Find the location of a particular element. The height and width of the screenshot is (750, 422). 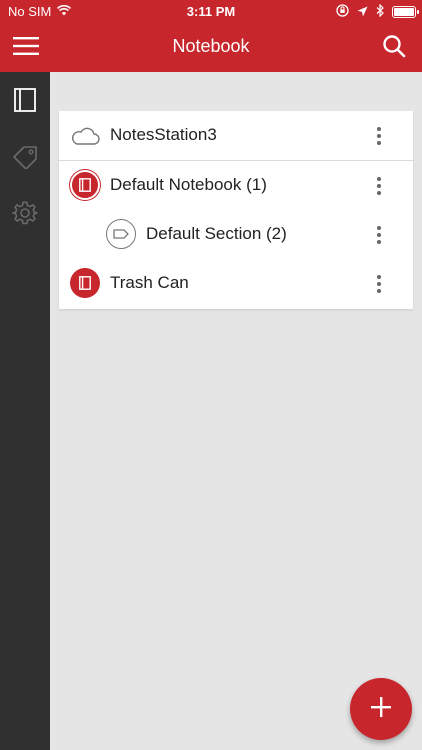

status-bar: No SIM 3:11 PM is located at coordinates (211, 12).